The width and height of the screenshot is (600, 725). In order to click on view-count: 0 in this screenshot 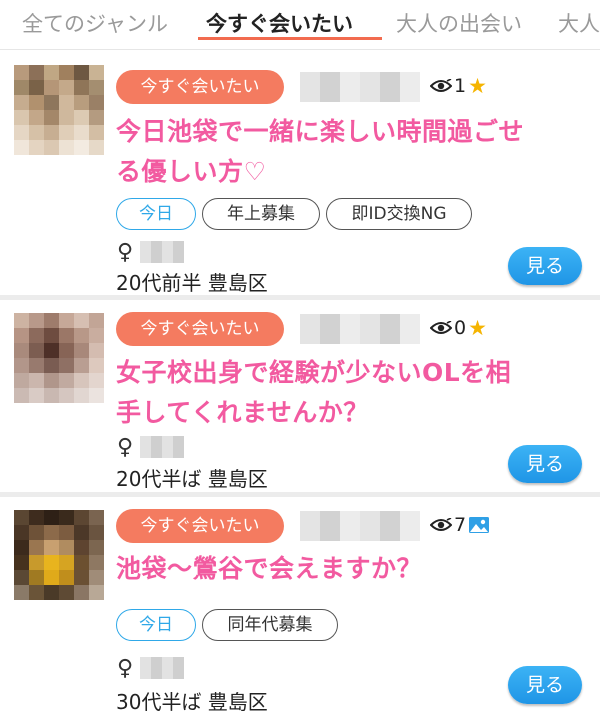, I will do `click(460, 328)`.